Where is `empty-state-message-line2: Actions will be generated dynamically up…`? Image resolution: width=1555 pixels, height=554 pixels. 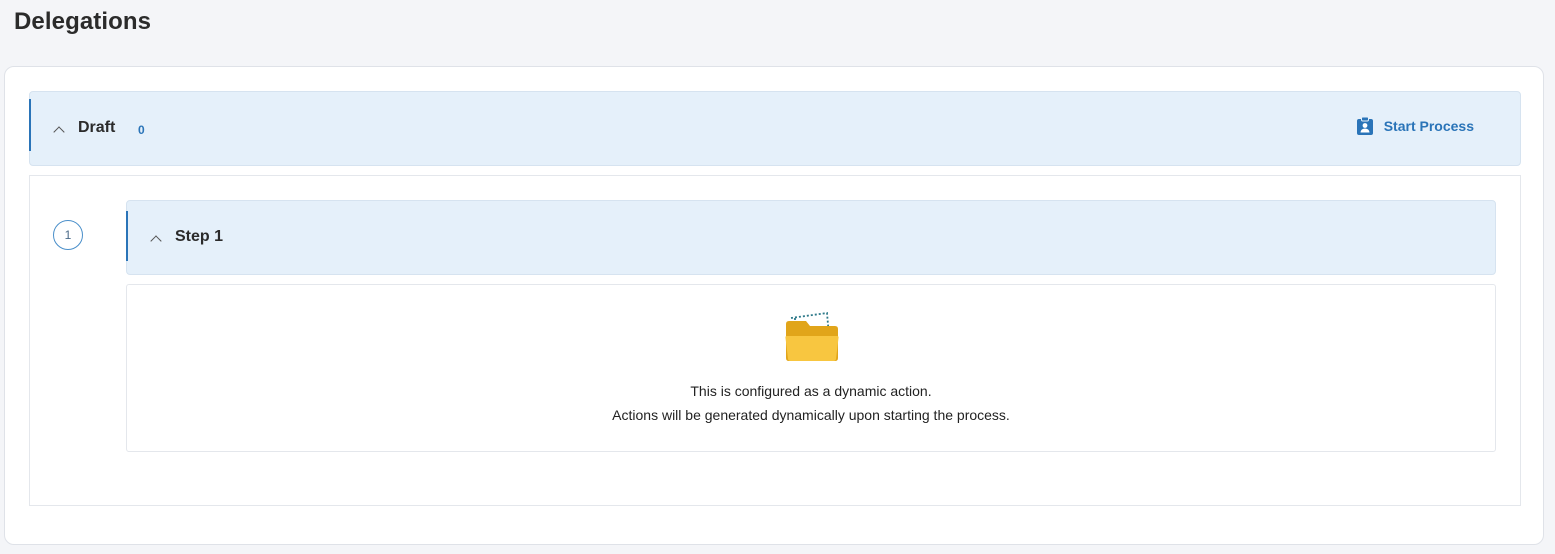
empty-state-message-line2: Actions will be generated dynamically up… is located at coordinates (811, 415).